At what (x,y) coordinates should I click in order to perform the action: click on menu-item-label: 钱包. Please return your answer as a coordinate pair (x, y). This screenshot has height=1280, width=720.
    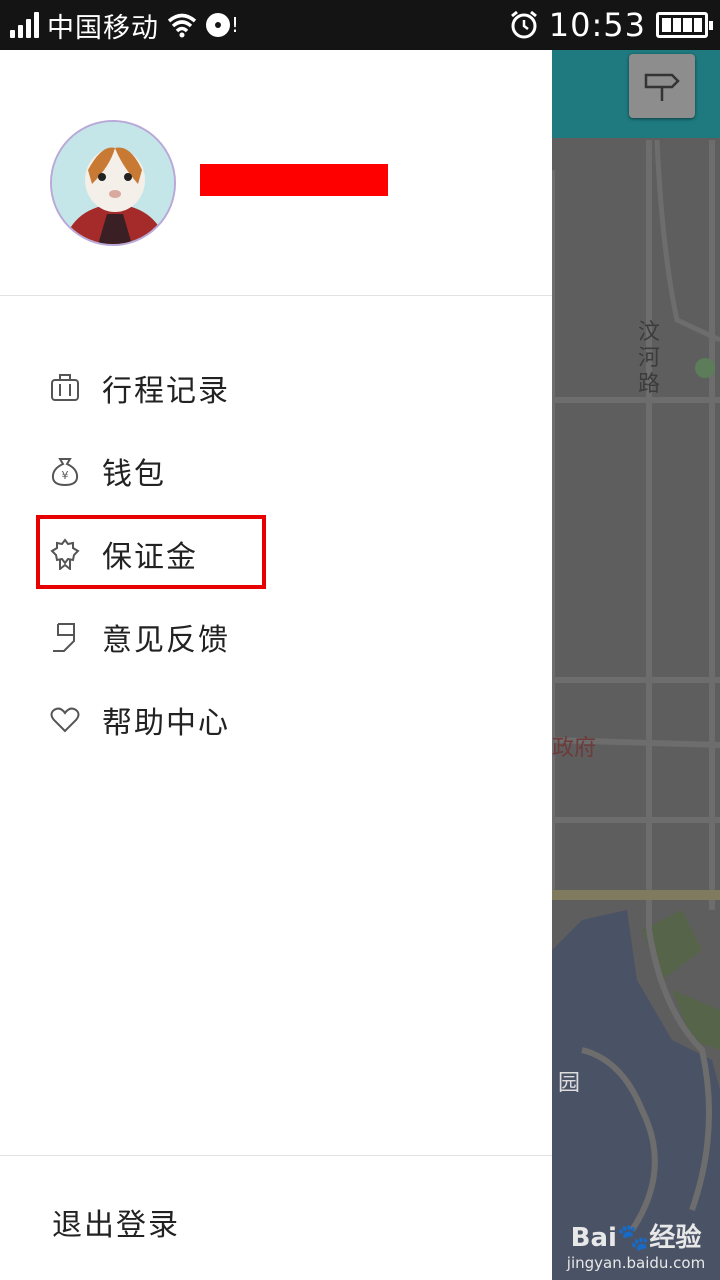
    Looking at the image, I should click on (134, 474).